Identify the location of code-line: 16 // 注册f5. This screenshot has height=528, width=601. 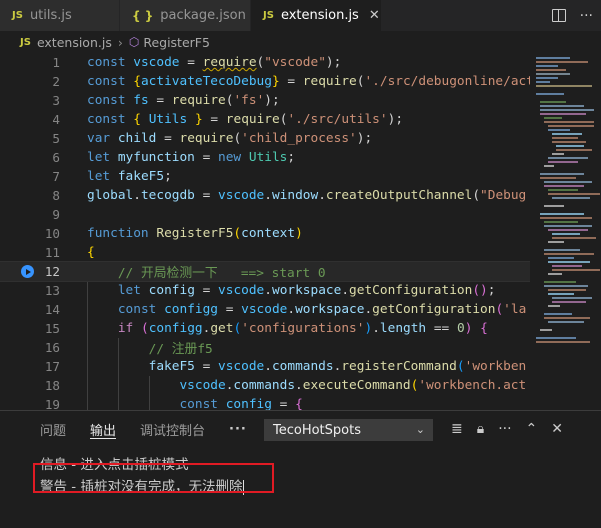
(265, 347).